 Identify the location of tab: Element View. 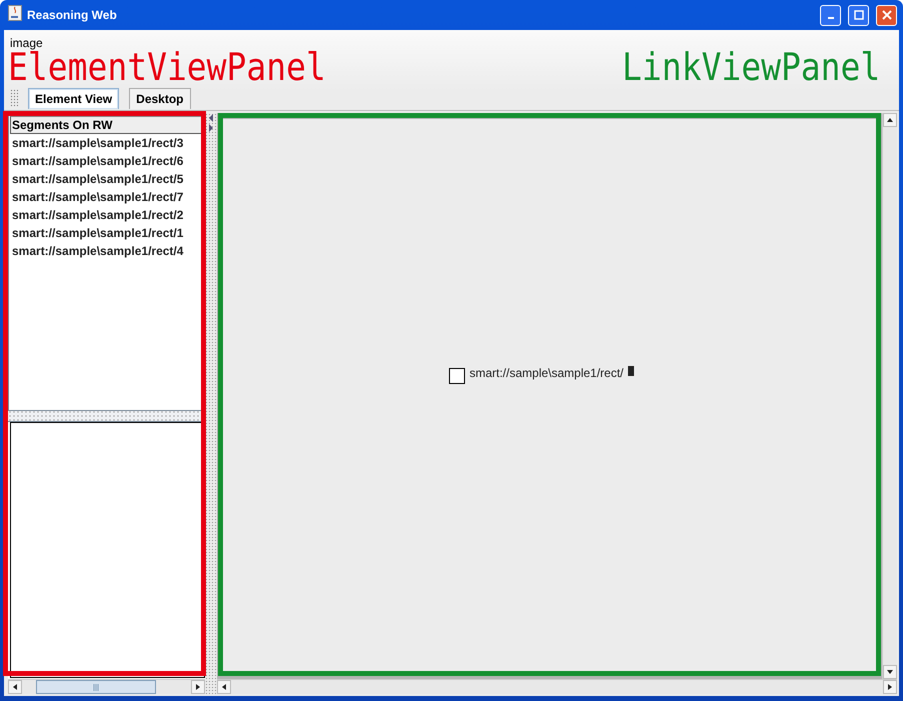
(74, 98).